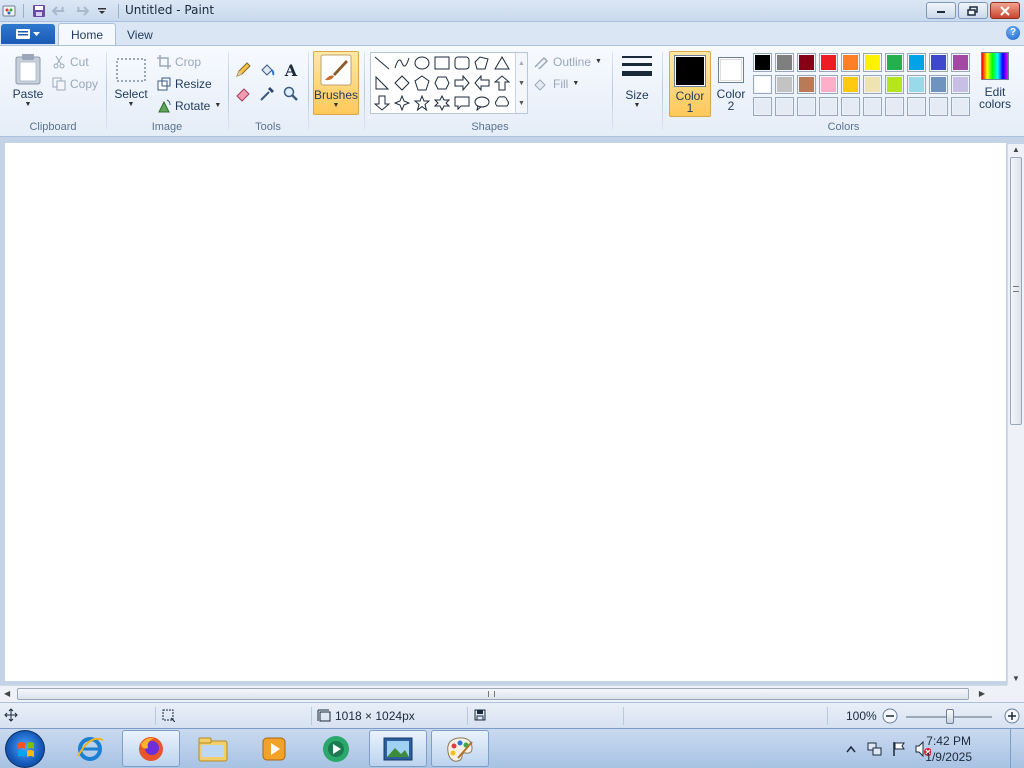 This screenshot has height=768, width=1024. Describe the element at coordinates (213, 748) in the screenshot. I see `file-explorer-icon` at that location.